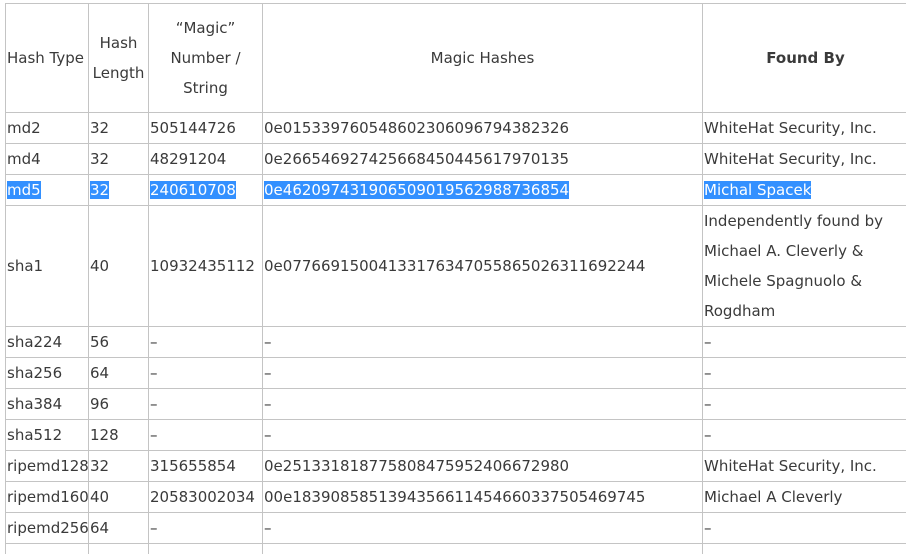 This screenshot has height=554, width=906. I want to click on table-row: sha256 64 – – –, so click(455, 373).